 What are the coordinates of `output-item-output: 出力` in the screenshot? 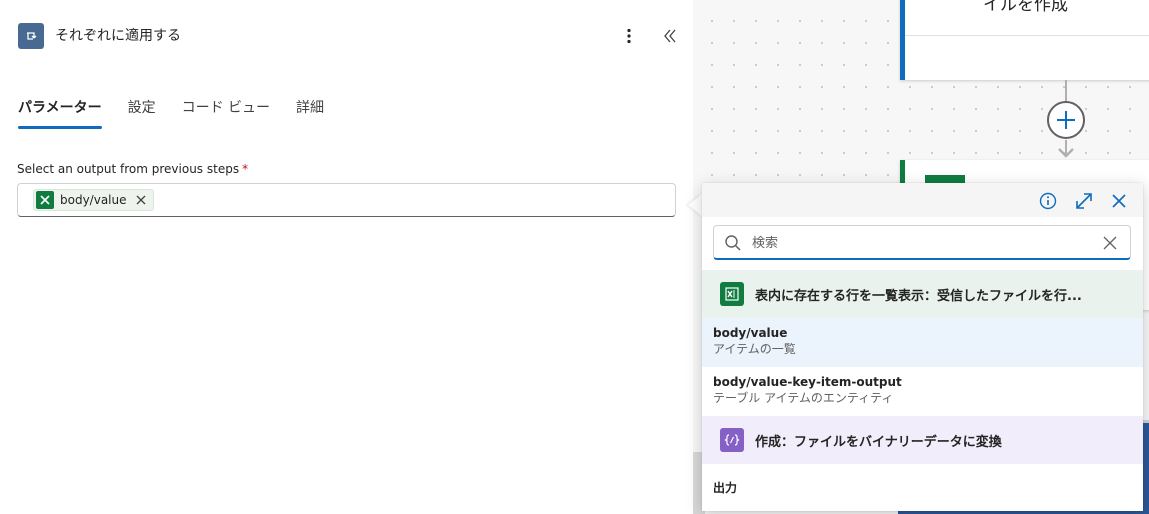 It's located at (922, 488).